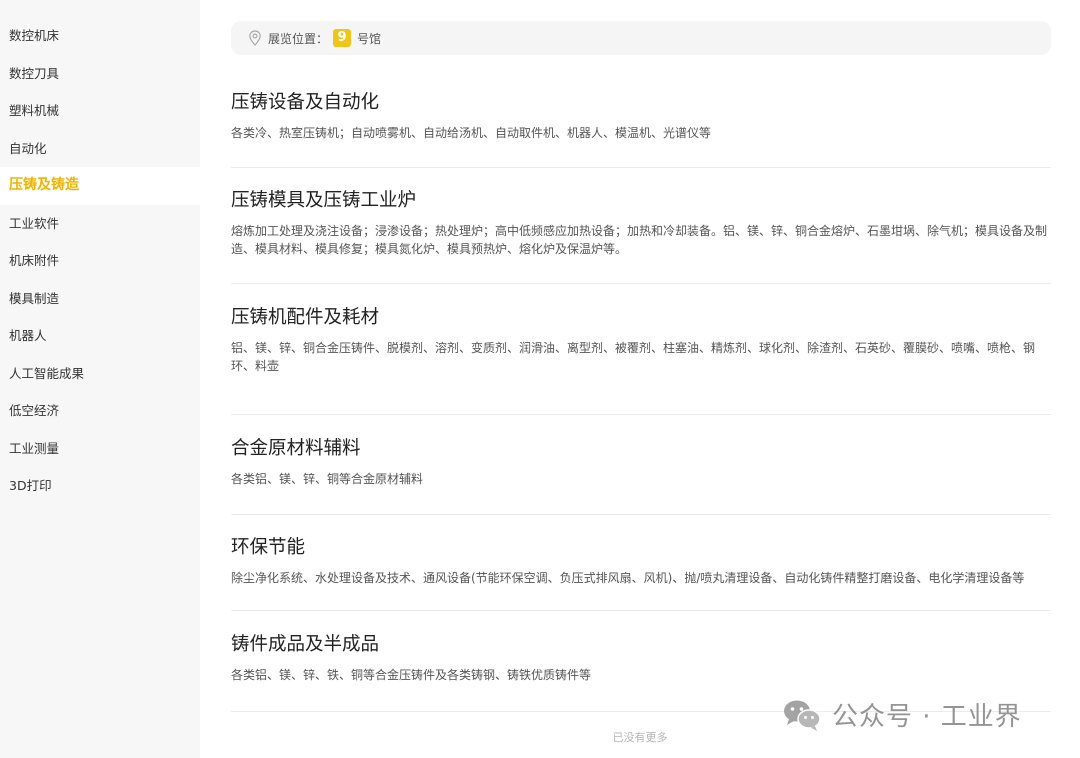  What do you see at coordinates (927, 717) in the screenshot?
I see `watermark-text: 公众号 · 工业界` at bounding box center [927, 717].